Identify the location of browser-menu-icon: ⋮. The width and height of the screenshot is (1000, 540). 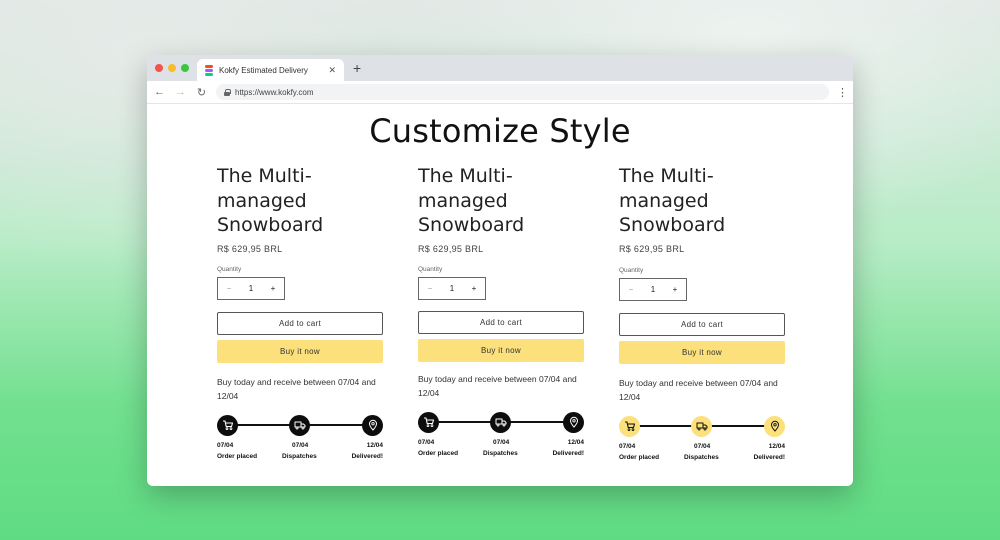
(842, 92).